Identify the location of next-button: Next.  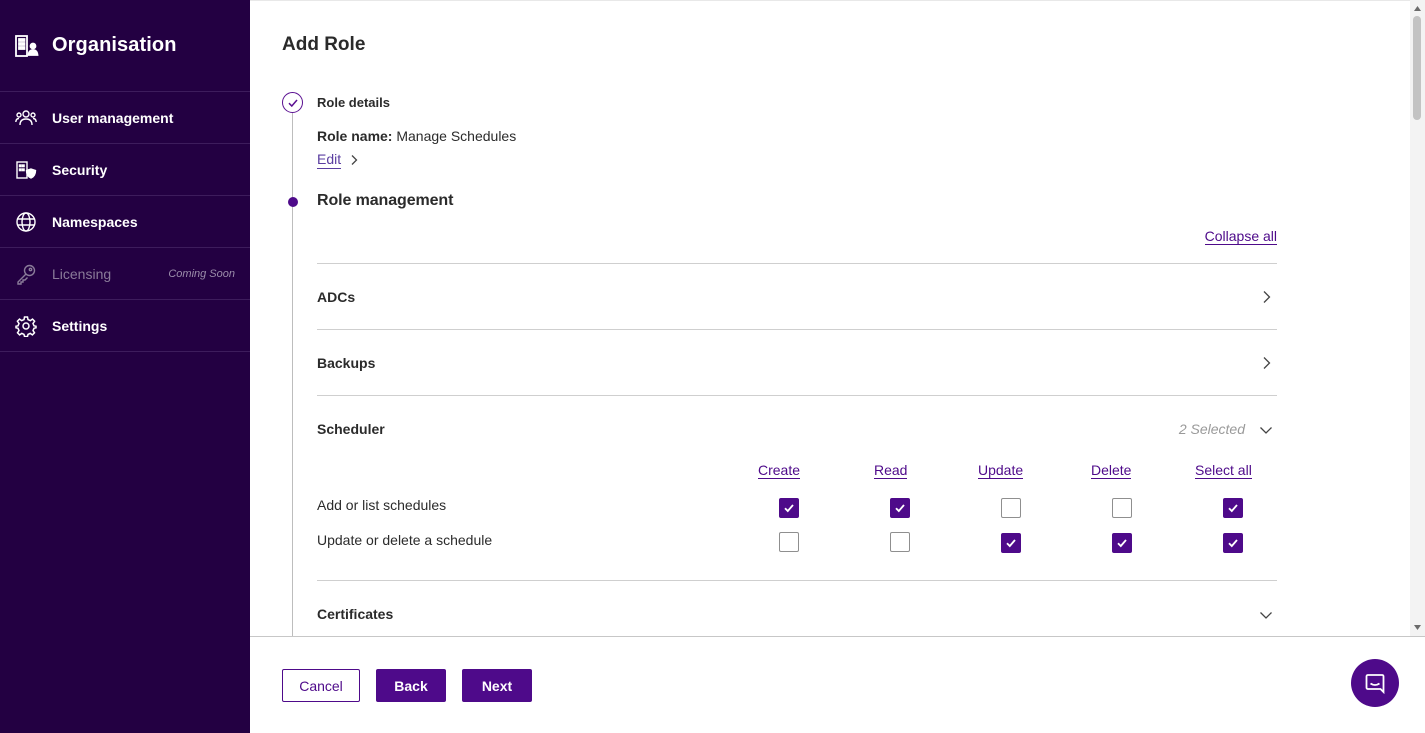
(497, 685).